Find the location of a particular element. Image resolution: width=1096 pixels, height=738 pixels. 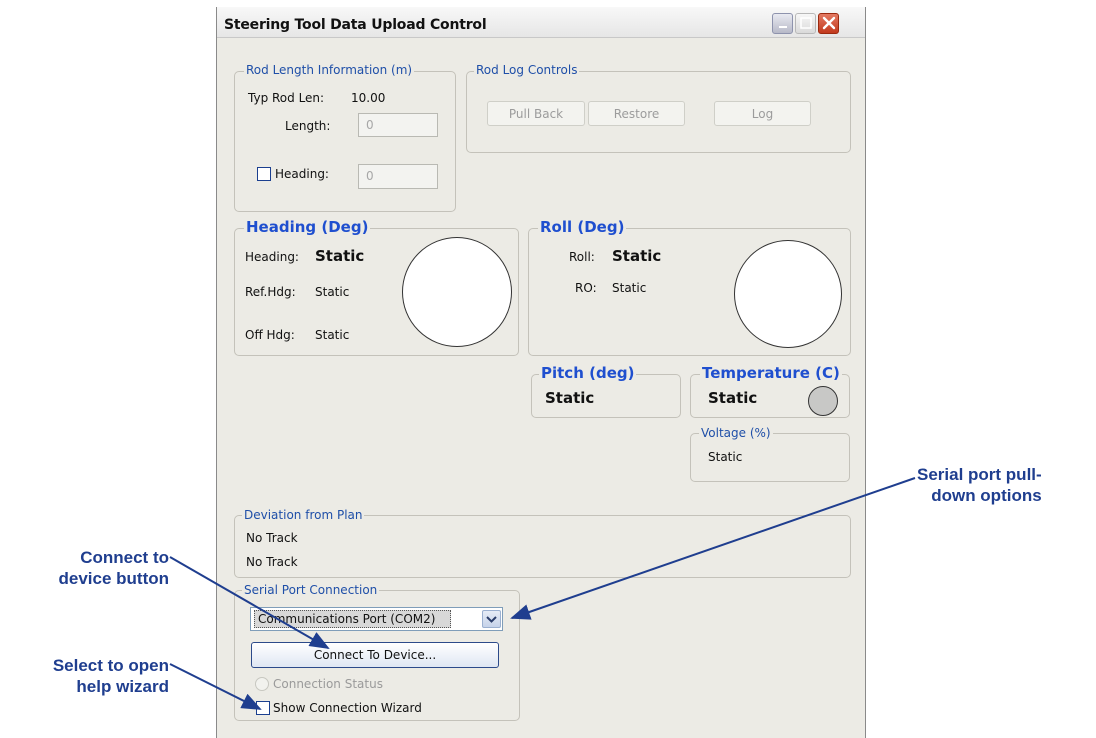

arrow-to-connect-button is located at coordinates (249, 602).